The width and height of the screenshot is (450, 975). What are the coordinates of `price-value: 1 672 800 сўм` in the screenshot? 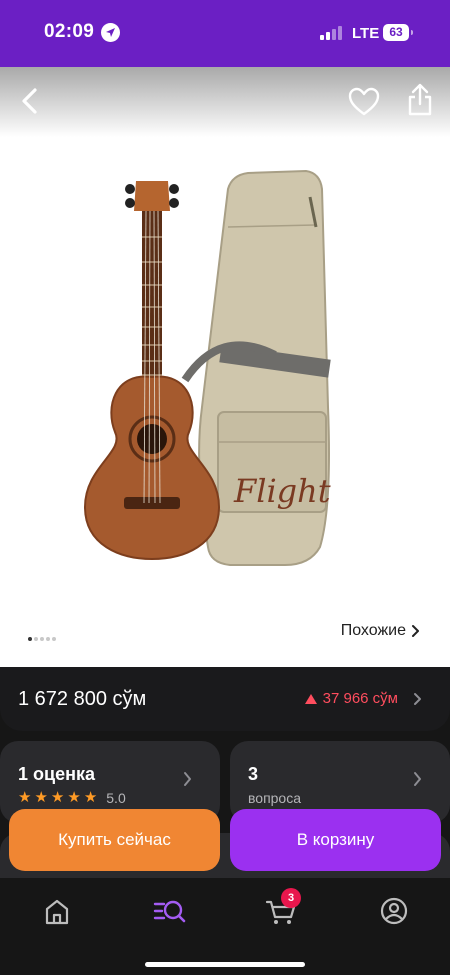 It's located at (82, 699).